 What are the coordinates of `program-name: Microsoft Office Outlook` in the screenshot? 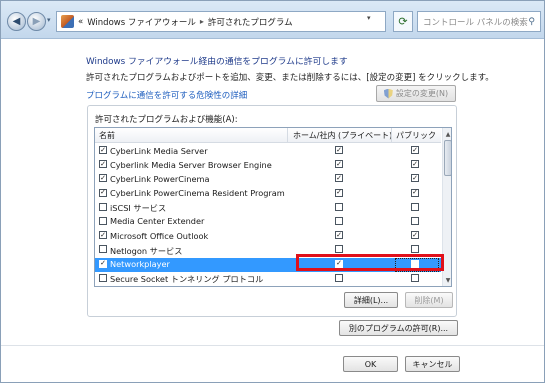 It's located at (159, 235).